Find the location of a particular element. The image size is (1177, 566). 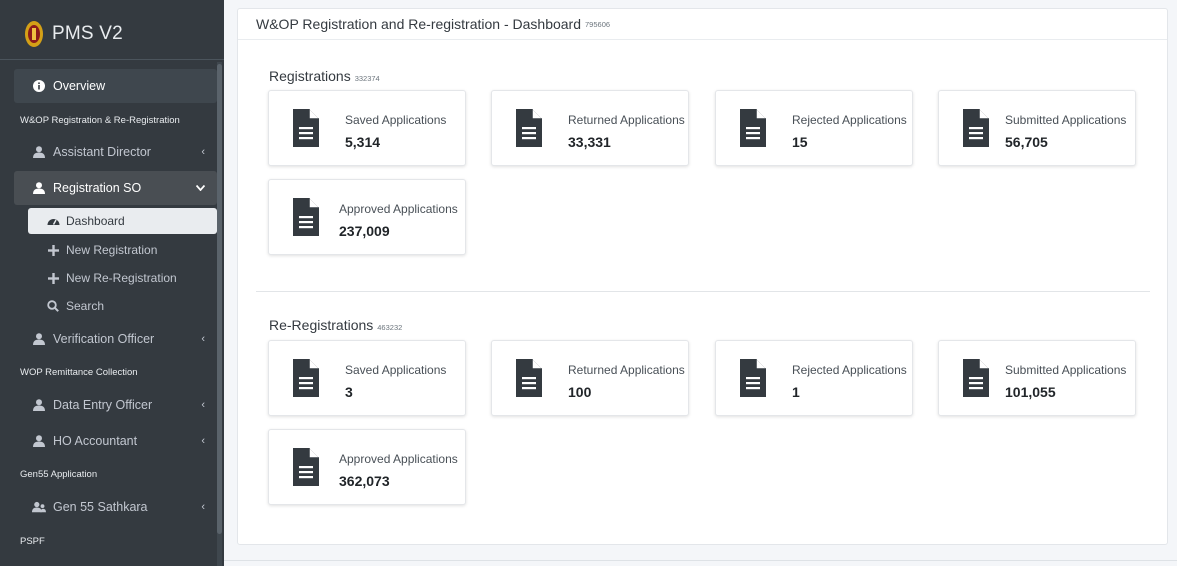

page-title-count: 795606 is located at coordinates (598, 24).